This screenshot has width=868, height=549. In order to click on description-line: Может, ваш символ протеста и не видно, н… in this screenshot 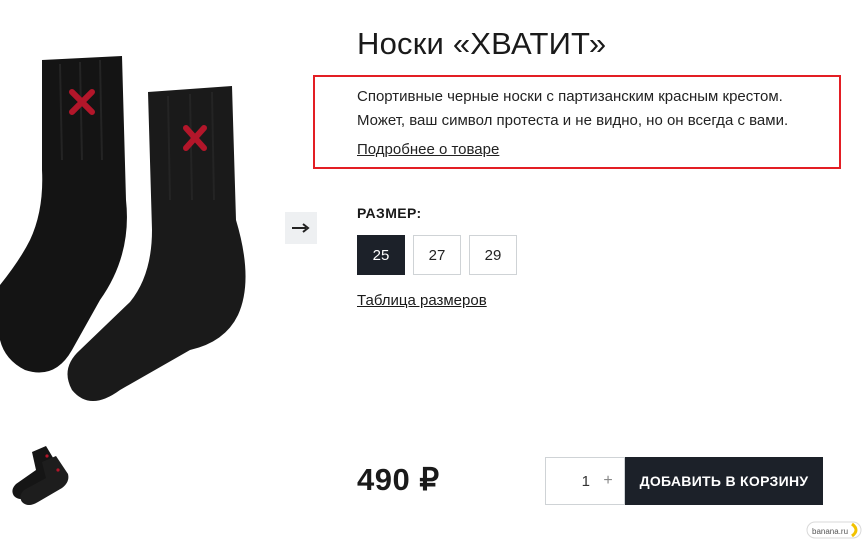, I will do `click(573, 120)`.